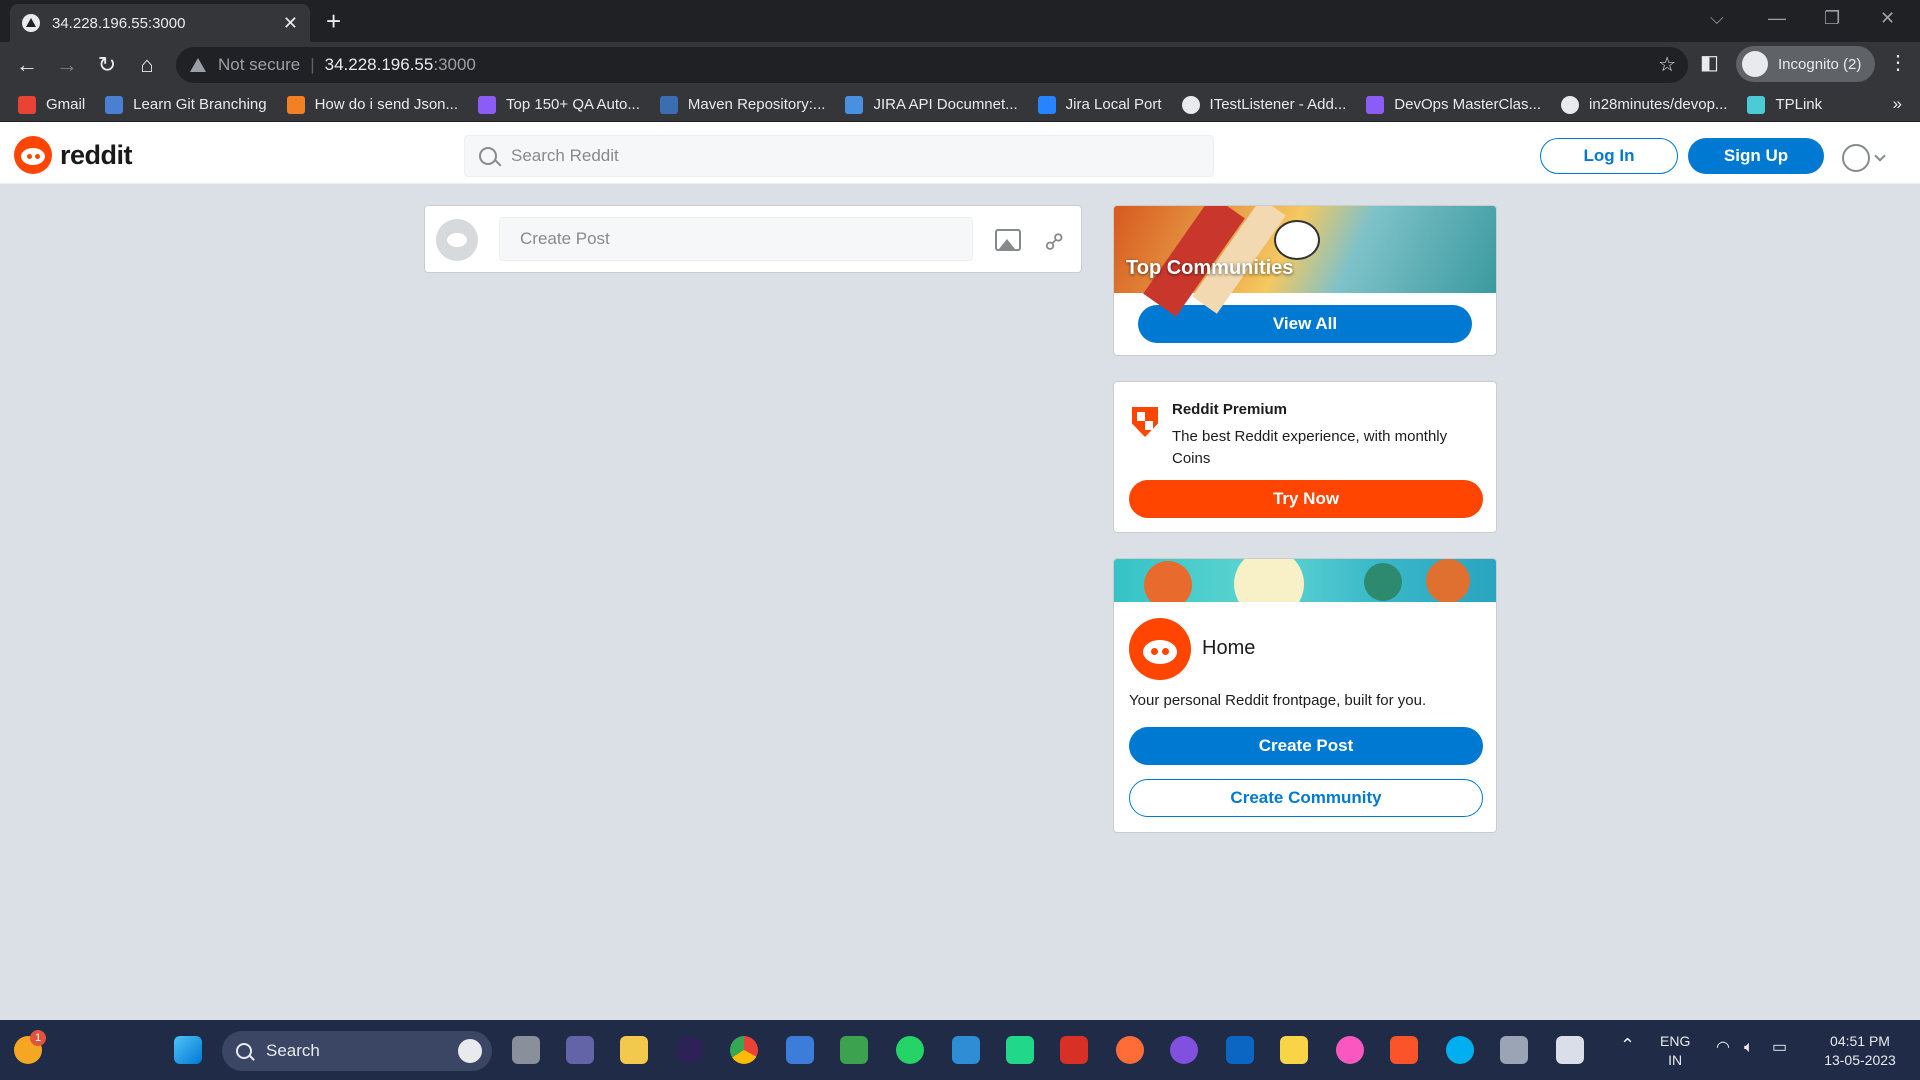 The width and height of the screenshot is (1920, 1080). What do you see at coordinates (736, 239) in the screenshot?
I see `create-post-input` at bounding box center [736, 239].